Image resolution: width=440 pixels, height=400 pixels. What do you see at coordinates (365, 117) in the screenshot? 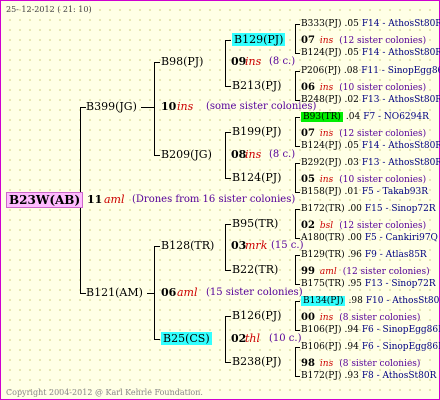
I see `gen5-queen-row: B93(TR) .04 F7 - NO6294R` at bounding box center [365, 117].